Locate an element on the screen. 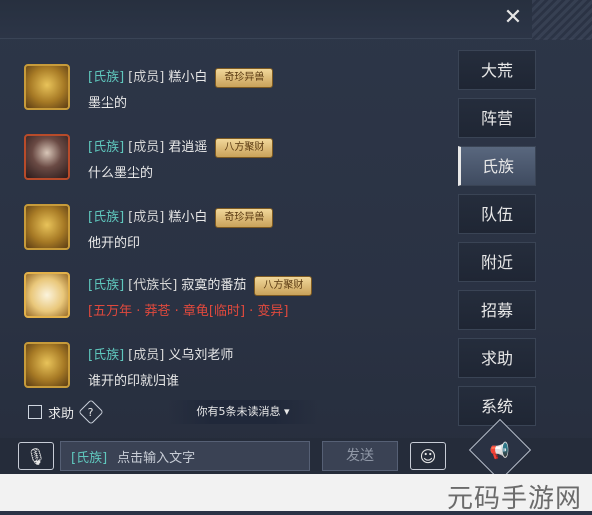 This screenshot has height=515, width=592. message-header: [氏族] [成员] 君逍遥 八方聚财 is located at coordinates (181, 147).